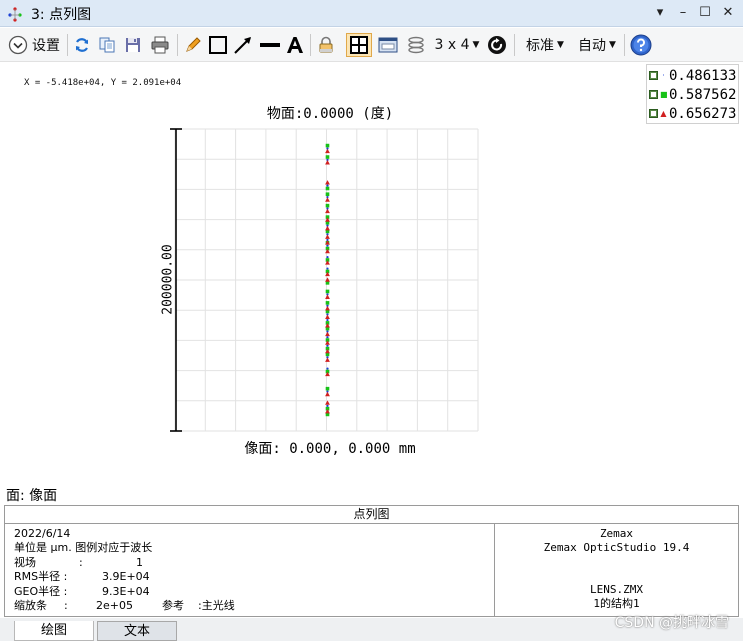 This screenshot has height=641, width=743. Describe the element at coordinates (703, 113) in the screenshot. I see `legend-wavelength: 0.656273` at that location.